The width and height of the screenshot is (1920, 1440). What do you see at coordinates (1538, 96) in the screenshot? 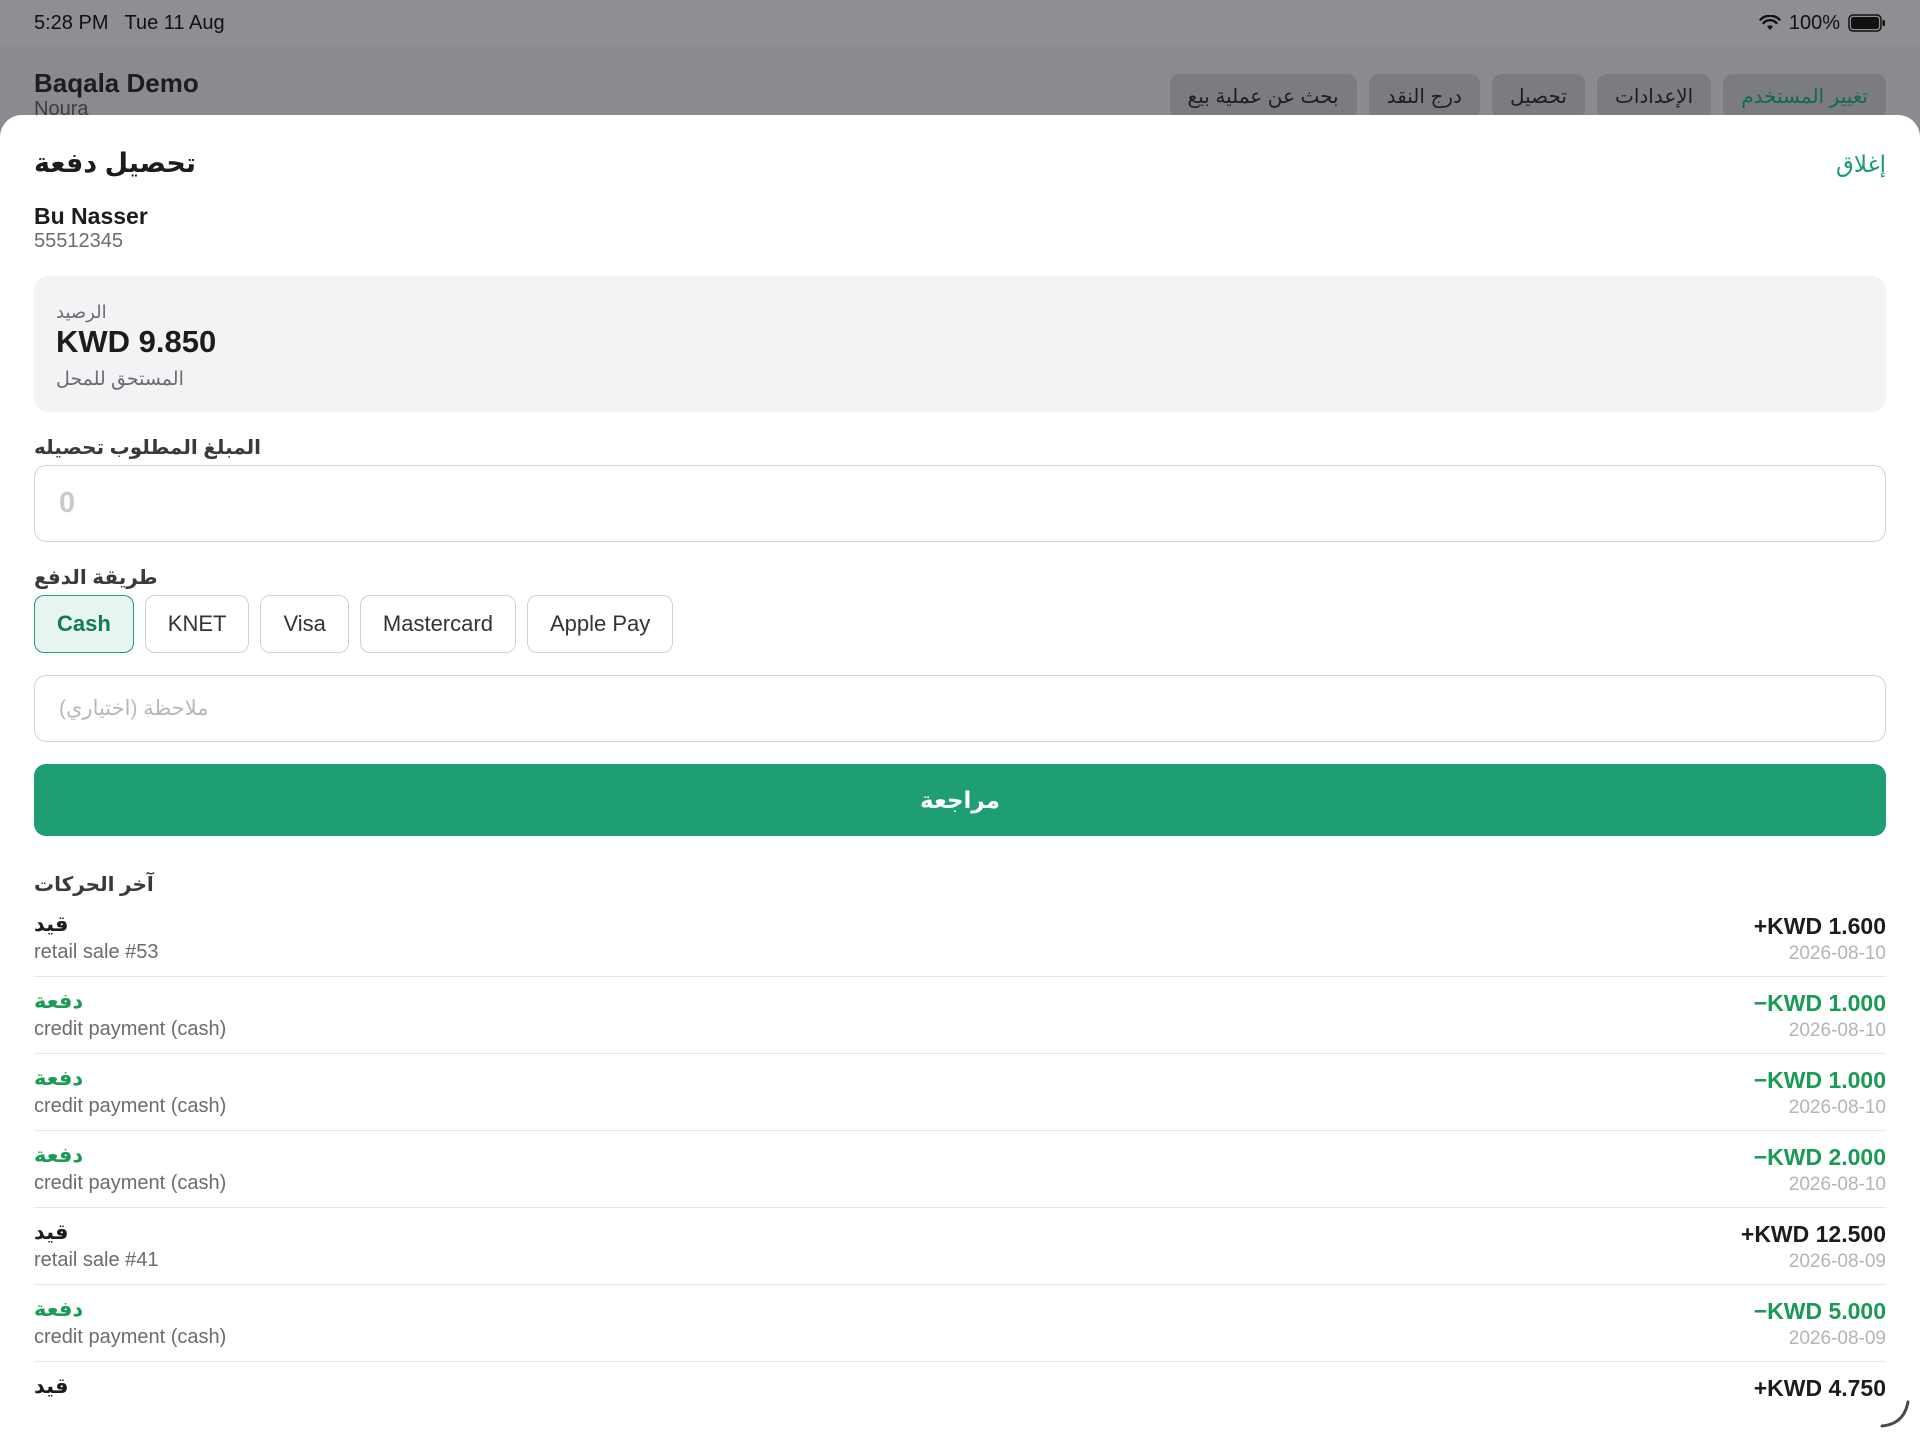
I see `tab-collect: تحصيل` at bounding box center [1538, 96].